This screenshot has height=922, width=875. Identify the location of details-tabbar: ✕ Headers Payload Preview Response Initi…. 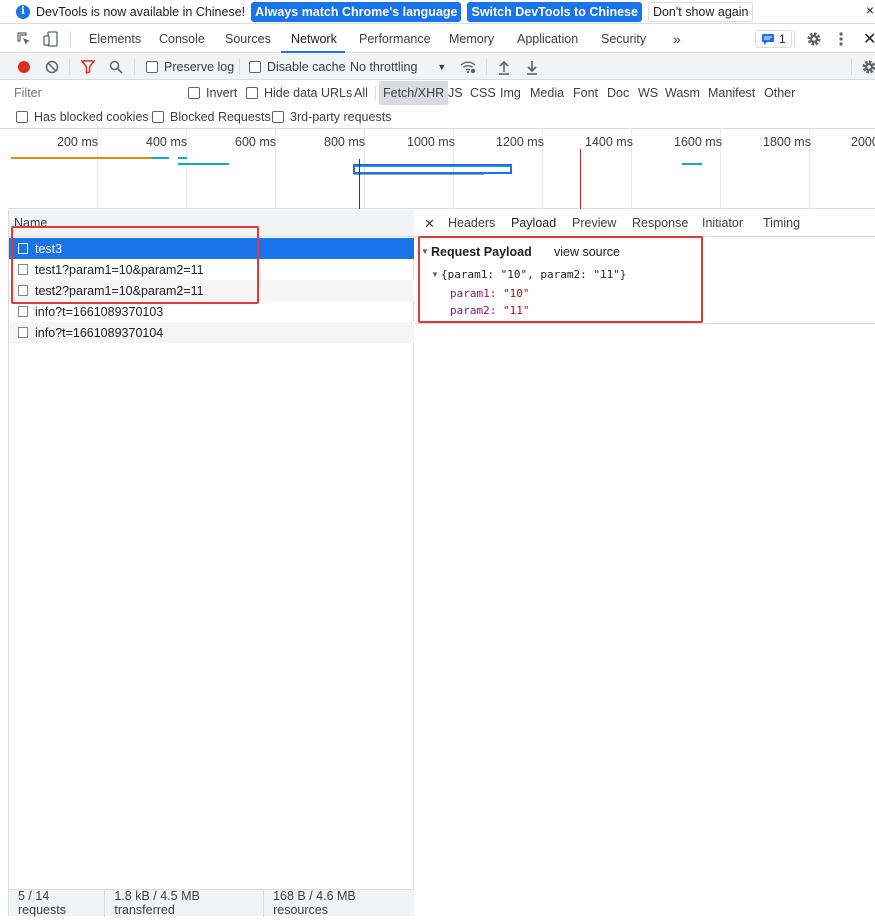
(645, 223).